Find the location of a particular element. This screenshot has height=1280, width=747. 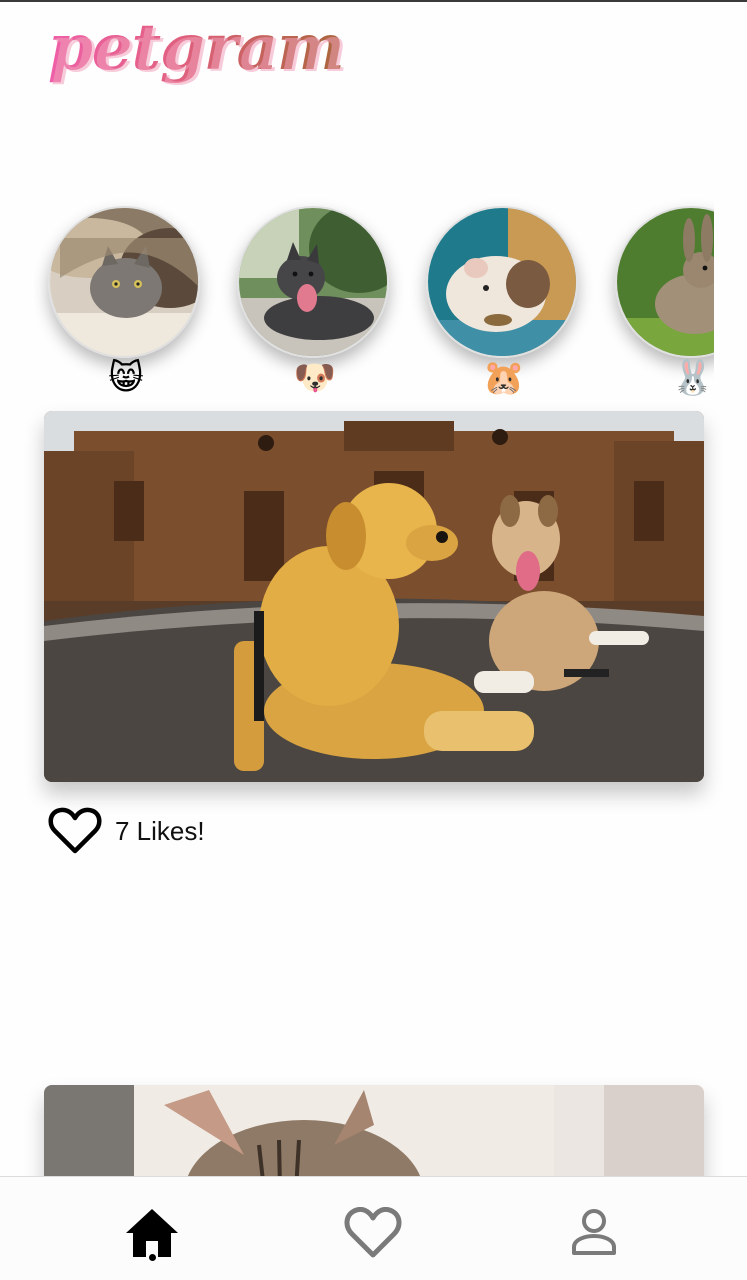

nav-favorites is located at coordinates (373, 1233).